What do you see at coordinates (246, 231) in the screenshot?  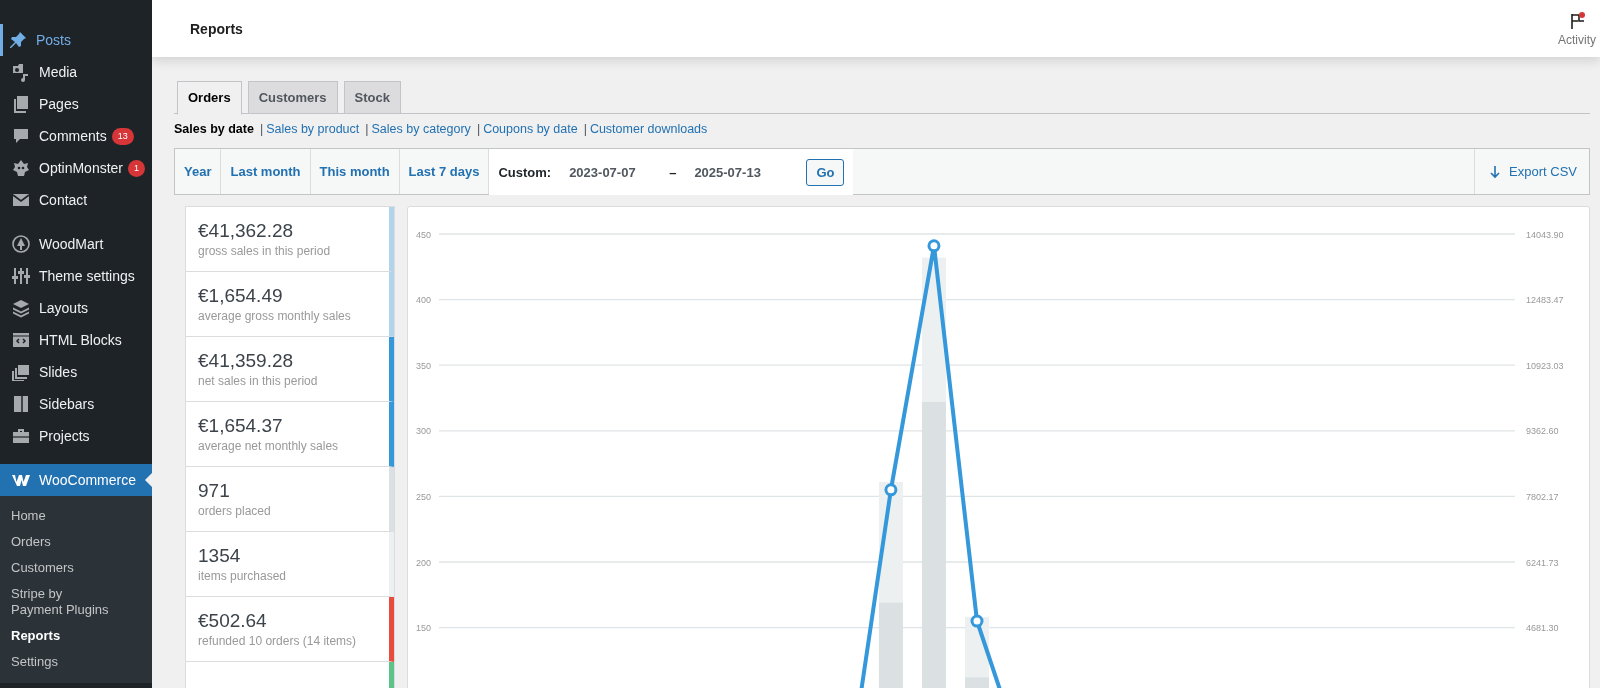 I see `summary-value: €41,362.28` at bounding box center [246, 231].